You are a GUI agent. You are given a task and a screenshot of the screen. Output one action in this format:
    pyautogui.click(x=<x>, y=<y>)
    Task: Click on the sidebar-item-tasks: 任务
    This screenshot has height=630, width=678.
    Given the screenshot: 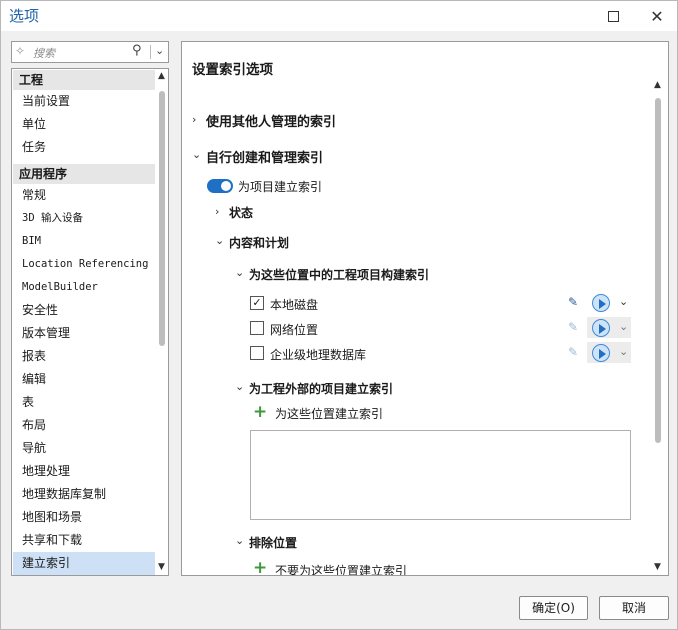 What is the action you would take?
    pyautogui.click(x=84, y=147)
    